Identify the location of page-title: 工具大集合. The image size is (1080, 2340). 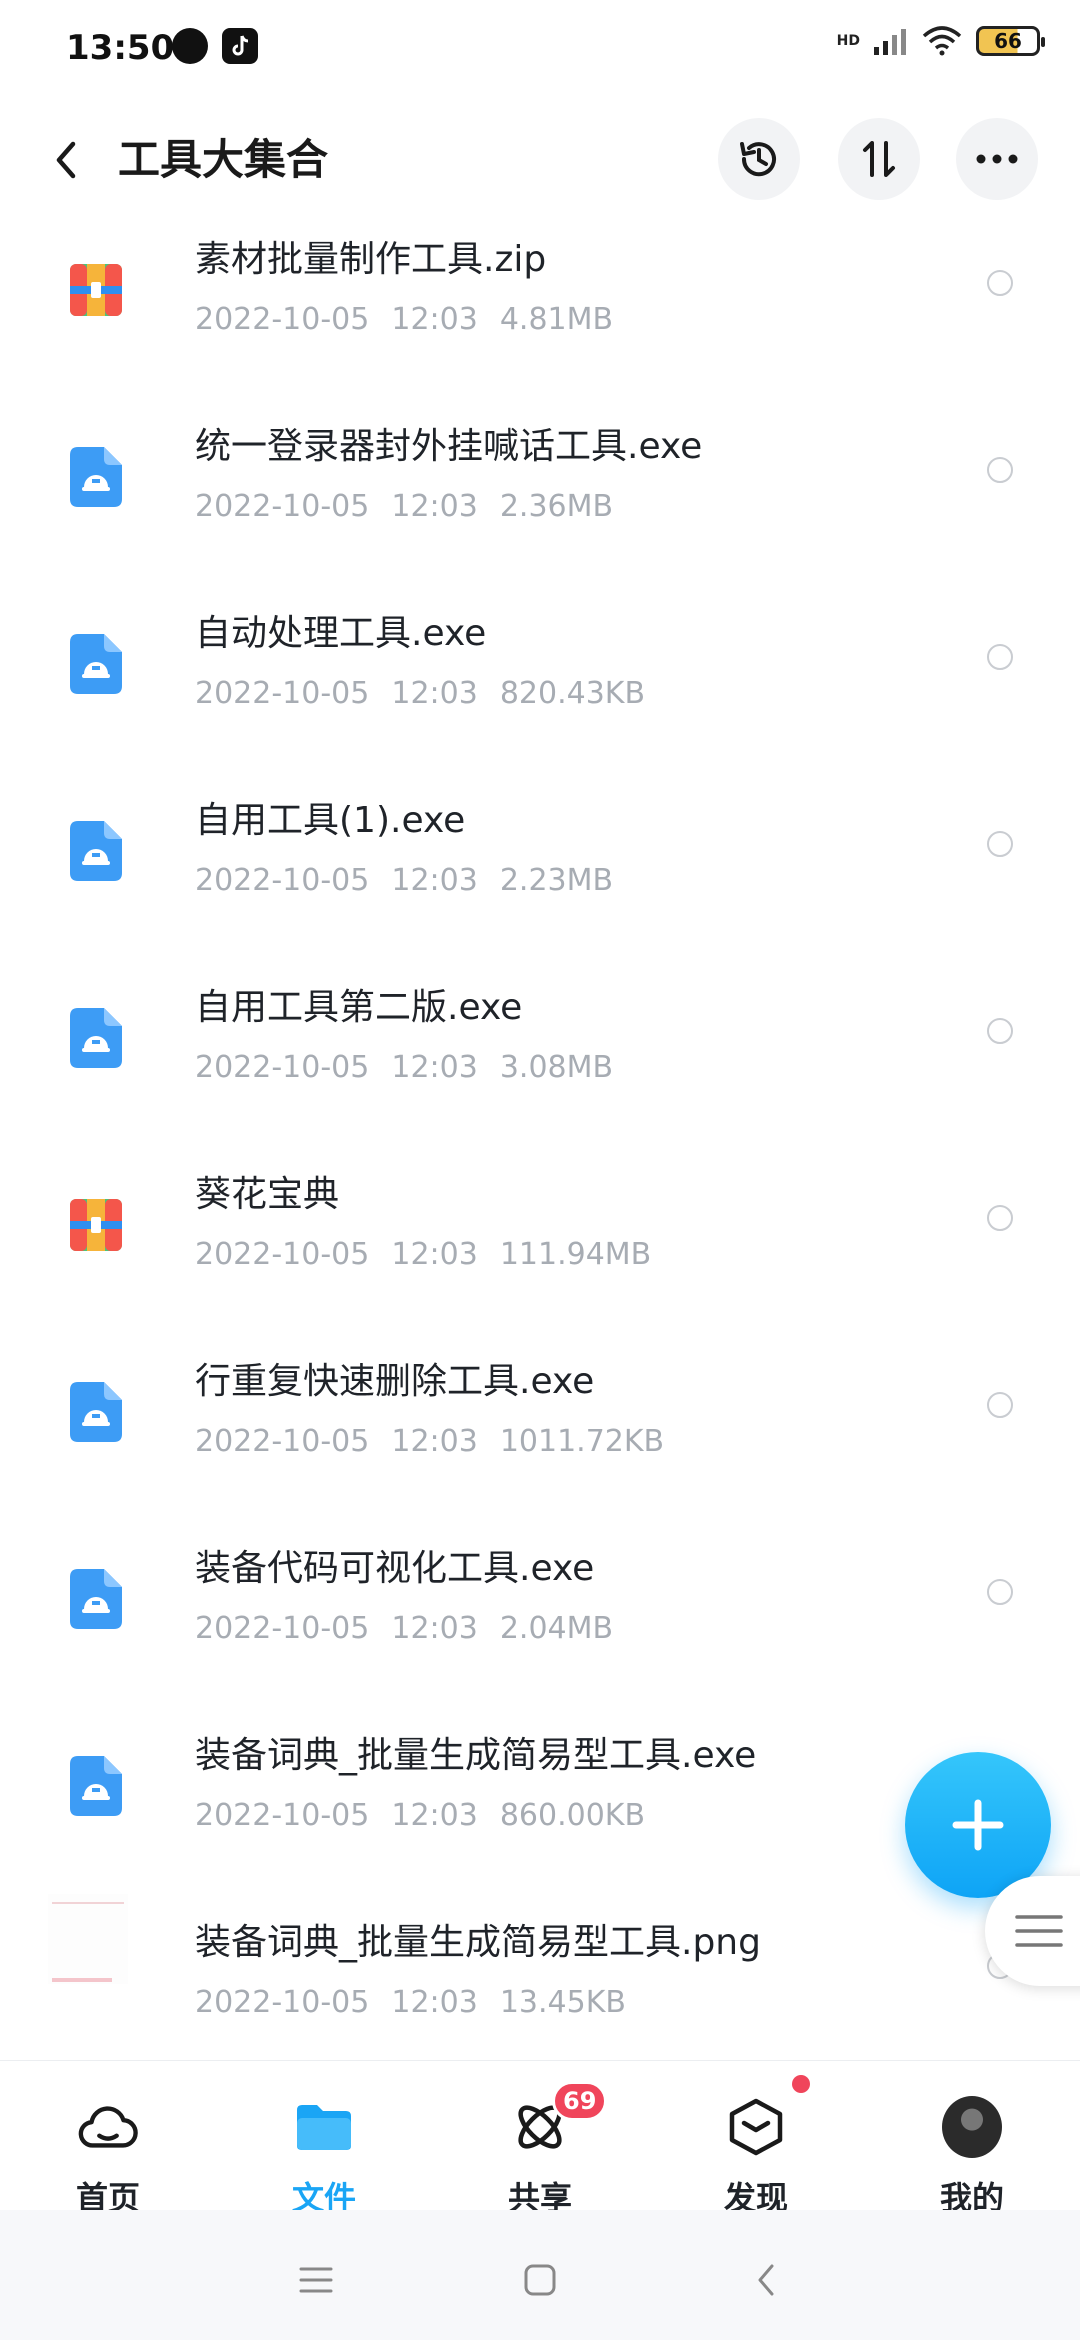
(223, 159).